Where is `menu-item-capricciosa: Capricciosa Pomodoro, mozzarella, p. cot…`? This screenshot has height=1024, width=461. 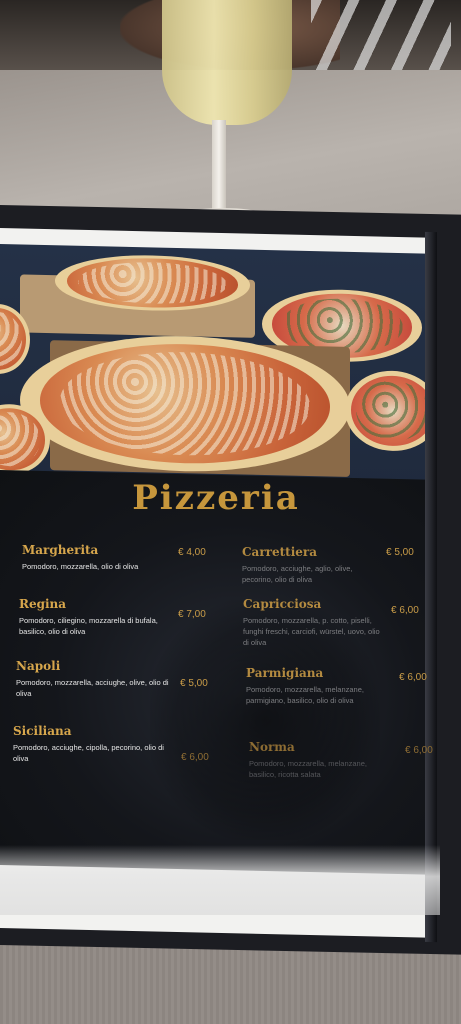
menu-item-capricciosa: Capricciosa Pomodoro, mozzarella, p. cot… is located at coordinates (313, 622).